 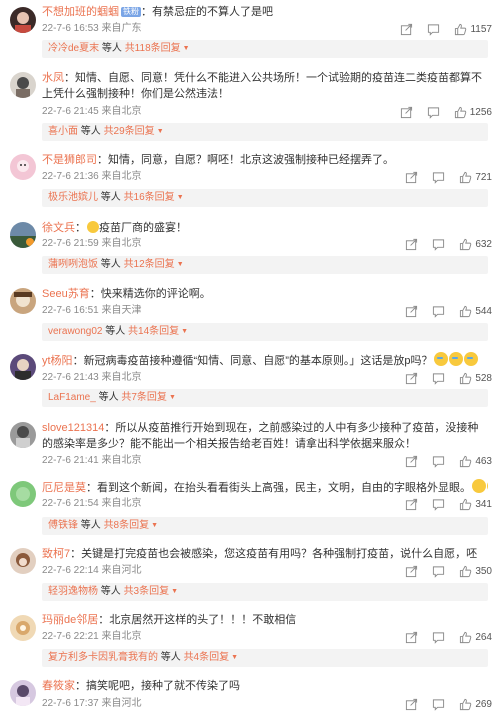 What do you see at coordinates (127, 525) in the screenshot?
I see `reply-count-link: 共8条回复` at bounding box center [127, 525].